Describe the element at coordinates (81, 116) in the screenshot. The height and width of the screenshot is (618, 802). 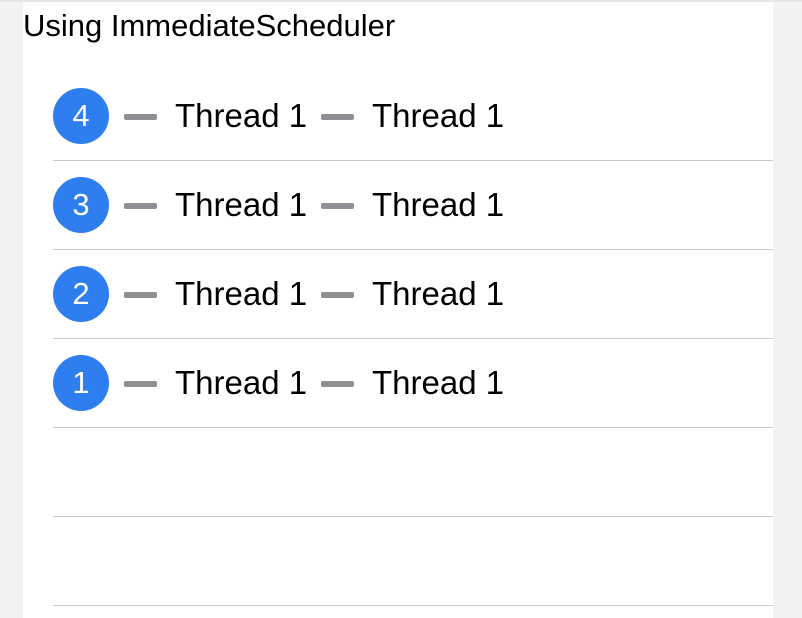
I see `value-badge: 4` at that location.